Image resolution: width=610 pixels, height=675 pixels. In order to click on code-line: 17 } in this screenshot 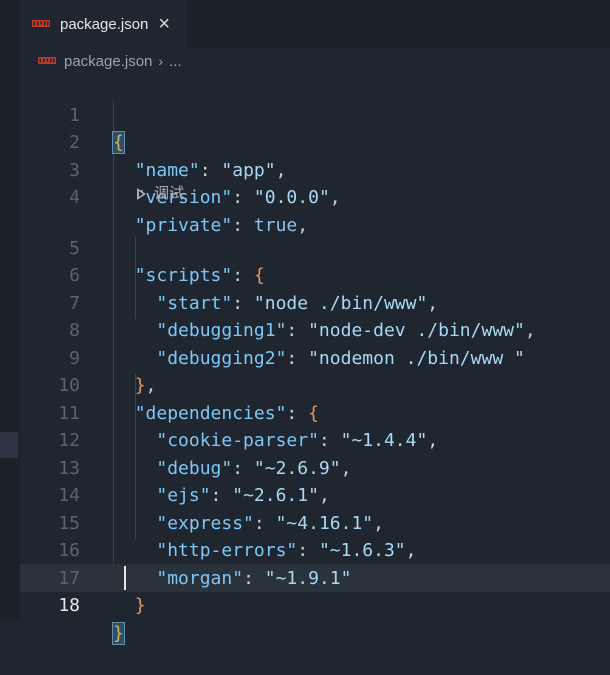, I will do `click(82, 577)`.